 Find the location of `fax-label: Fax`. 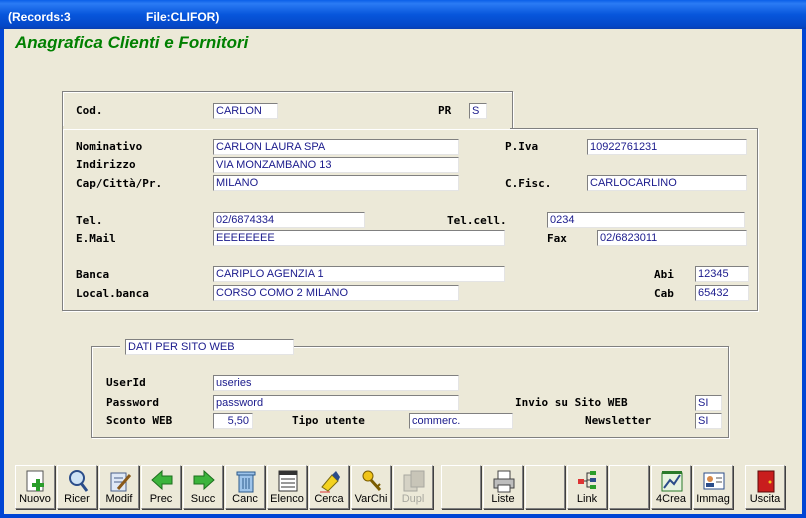

fax-label: Fax is located at coordinates (557, 238).